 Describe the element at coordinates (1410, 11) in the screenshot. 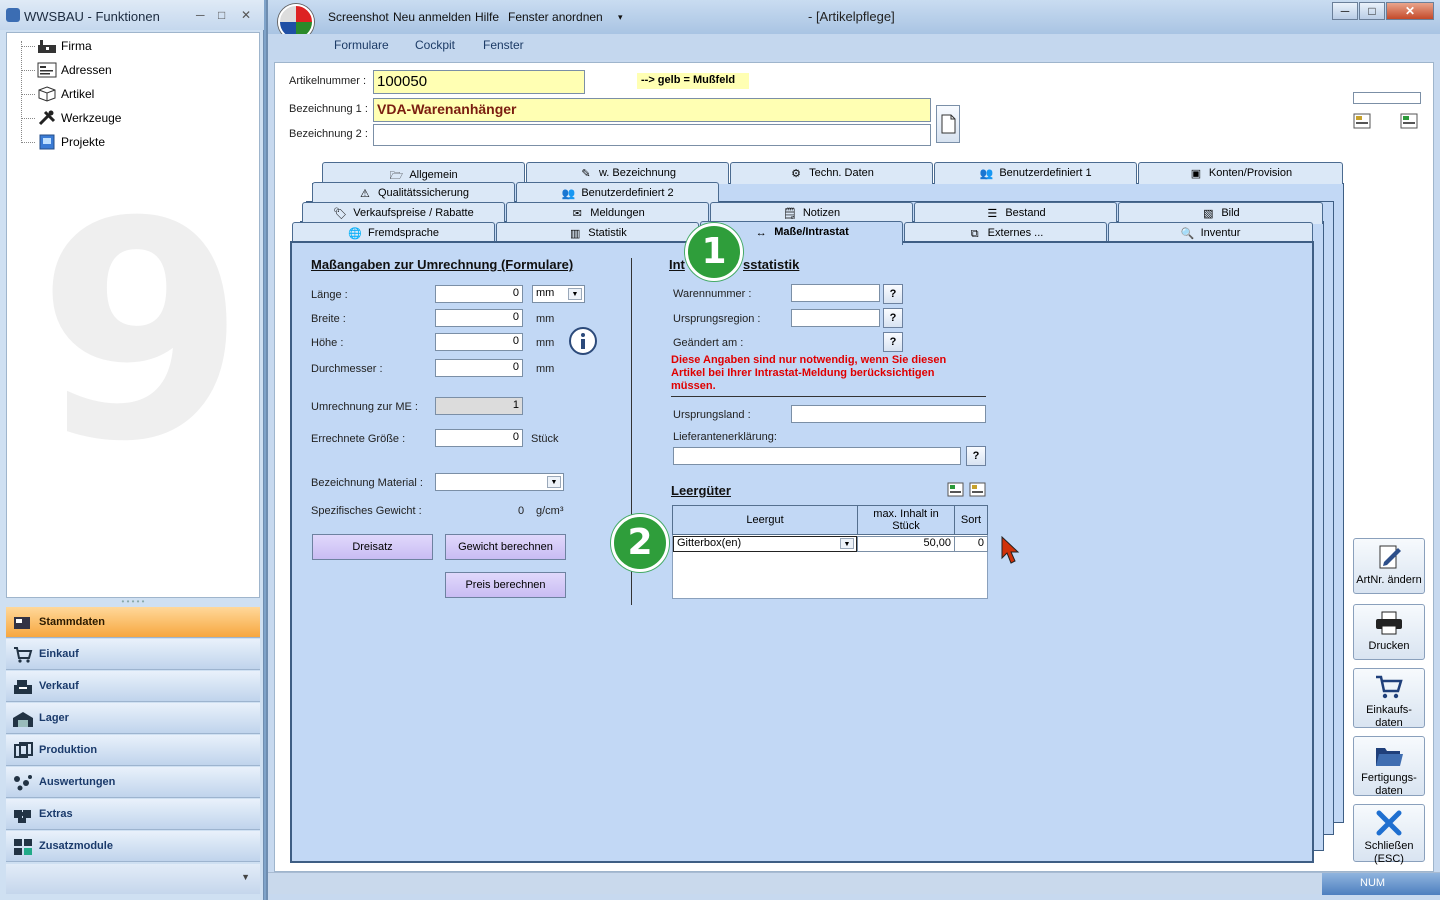

I see `close-button: ✕` at that location.